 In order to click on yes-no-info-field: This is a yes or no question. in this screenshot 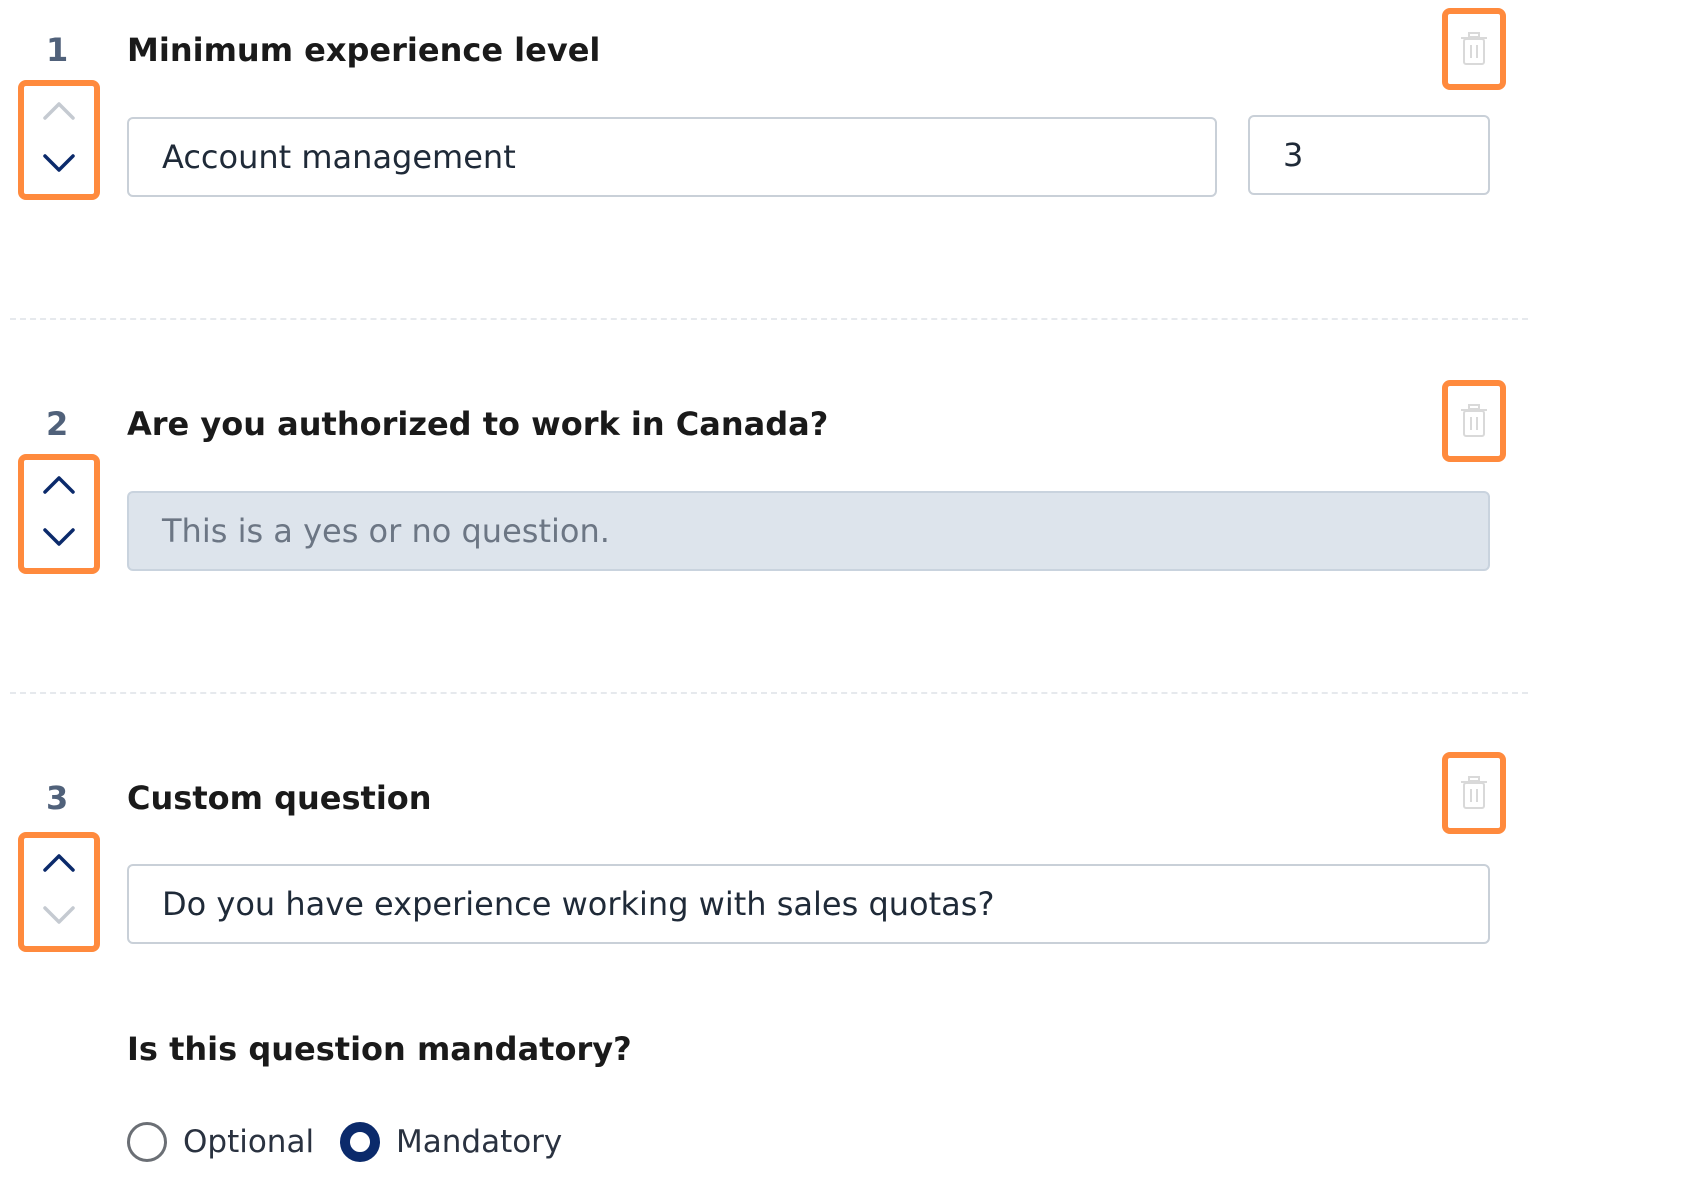, I will do `click(808, 531)`.